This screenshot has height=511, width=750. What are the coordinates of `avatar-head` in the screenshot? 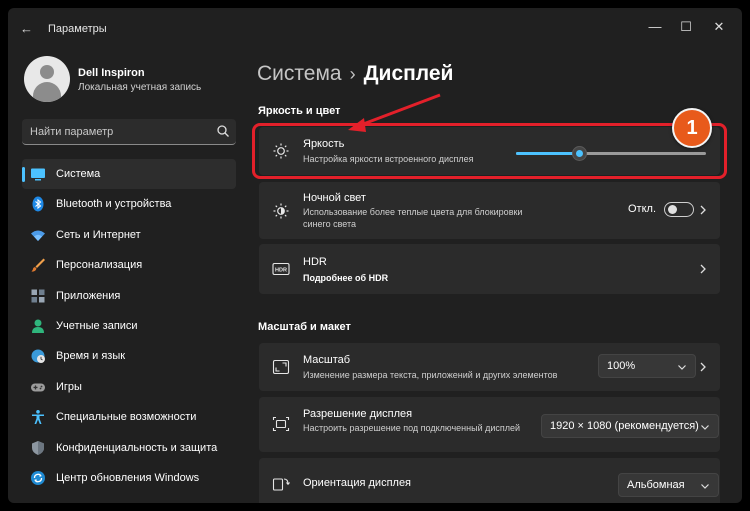 It's located at (47, 72).